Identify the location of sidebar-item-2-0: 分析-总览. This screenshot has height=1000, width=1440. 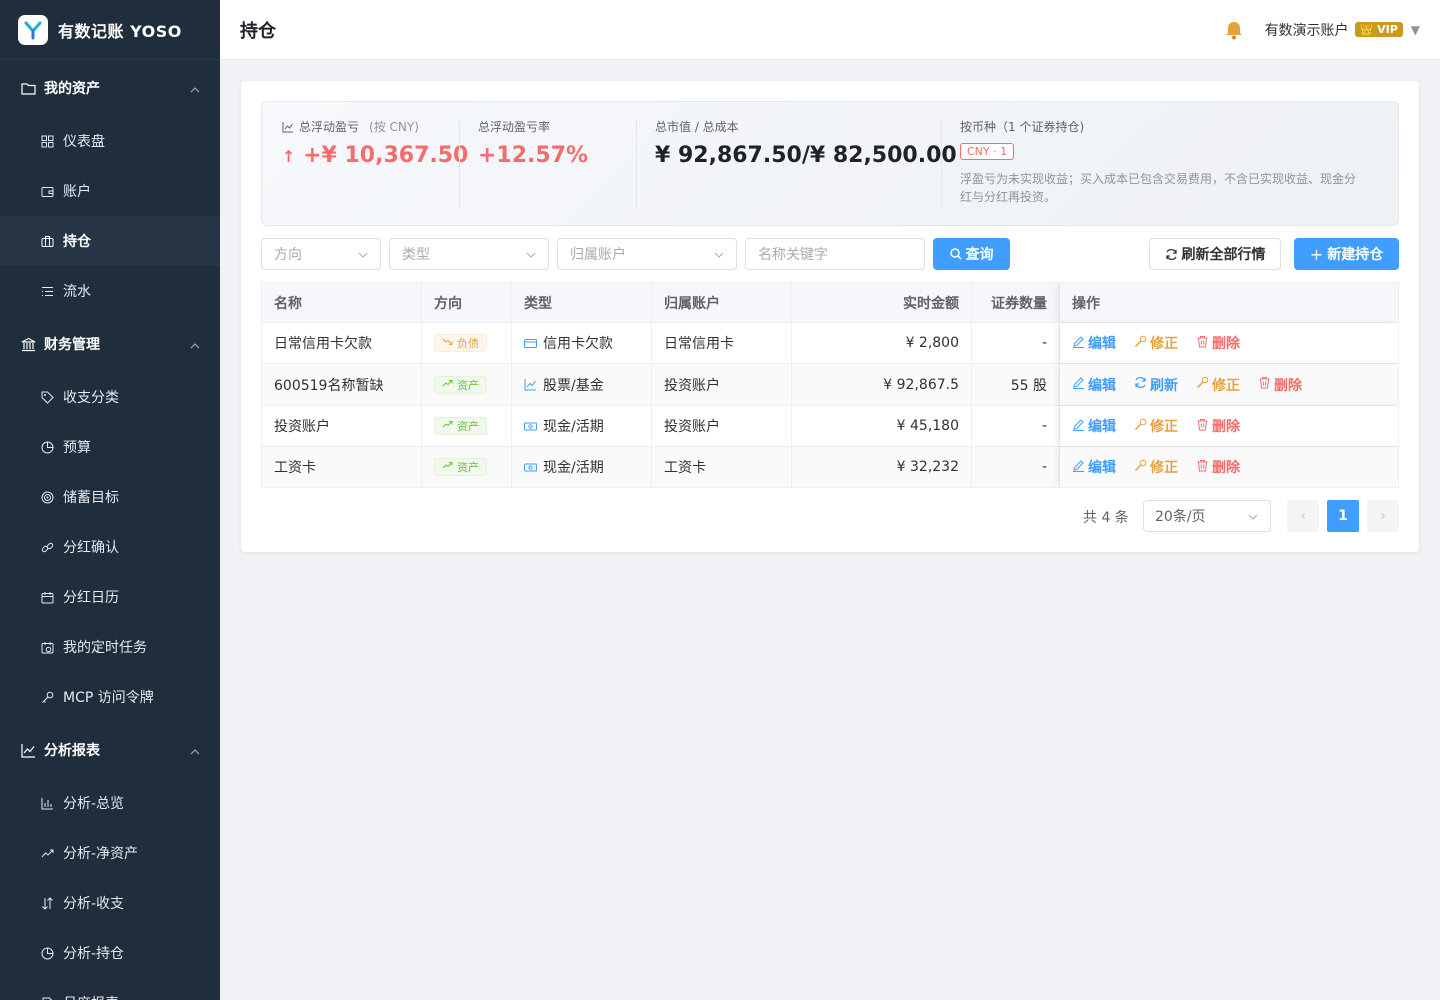
(110, 803).